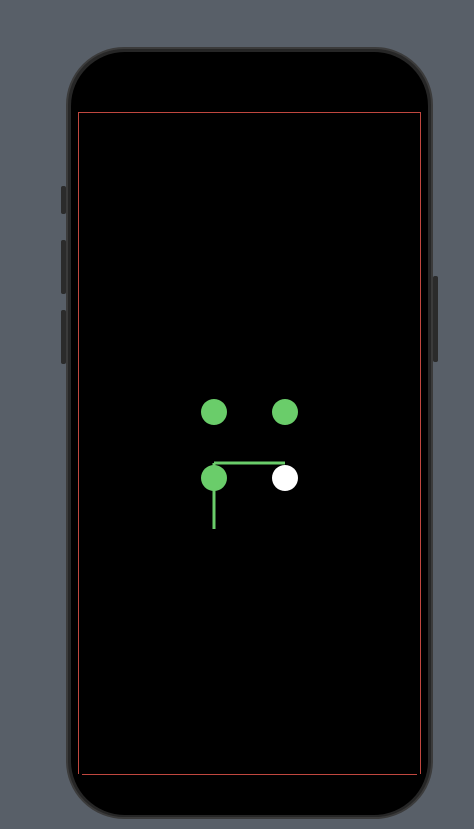 This screenshot has width=474, height=829. What do you see at coordinates (285, 478) in the screenshot?
I see `pattern-dot-bottom-right` at bounding box center [285, 478].